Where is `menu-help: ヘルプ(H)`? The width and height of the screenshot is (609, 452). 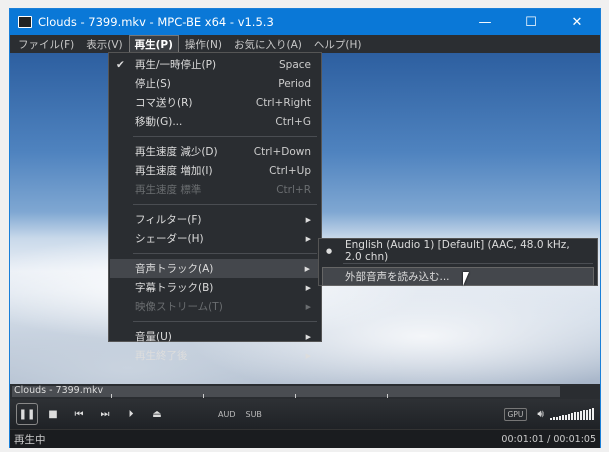 menu-help: ヘルプ(H) is located at coordinates (338, 44).